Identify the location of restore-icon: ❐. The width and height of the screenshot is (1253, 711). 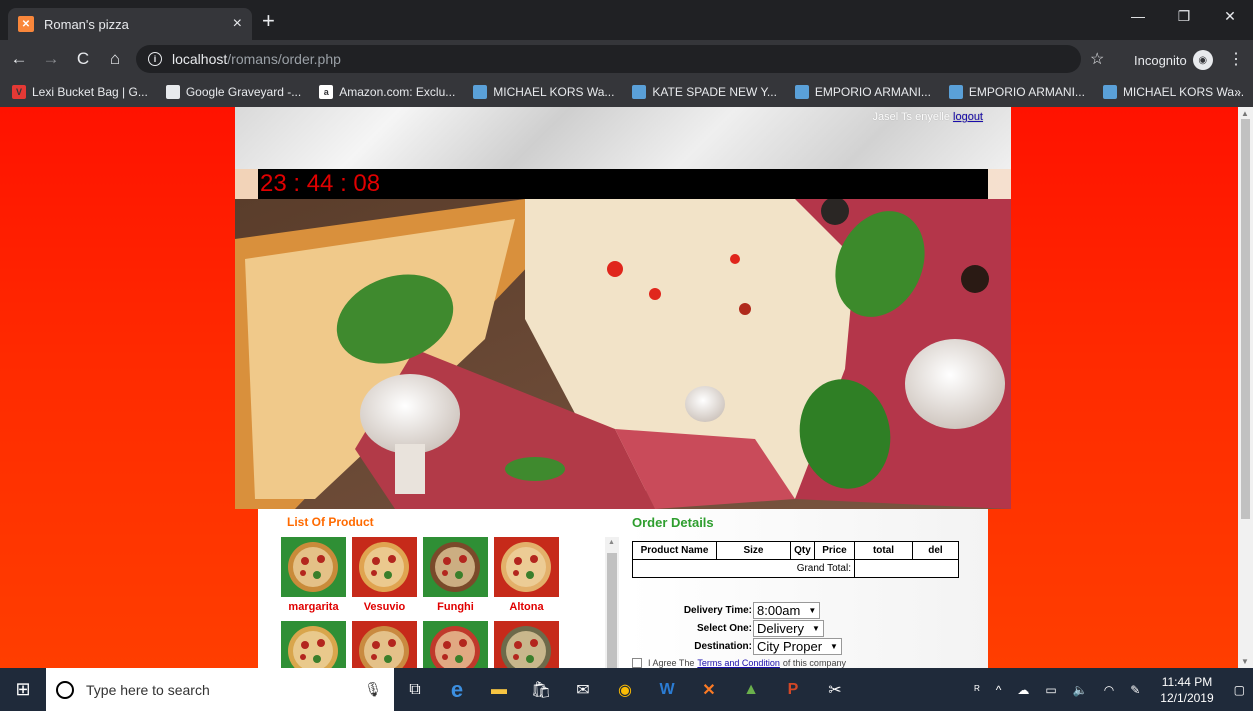
(1184, 16).